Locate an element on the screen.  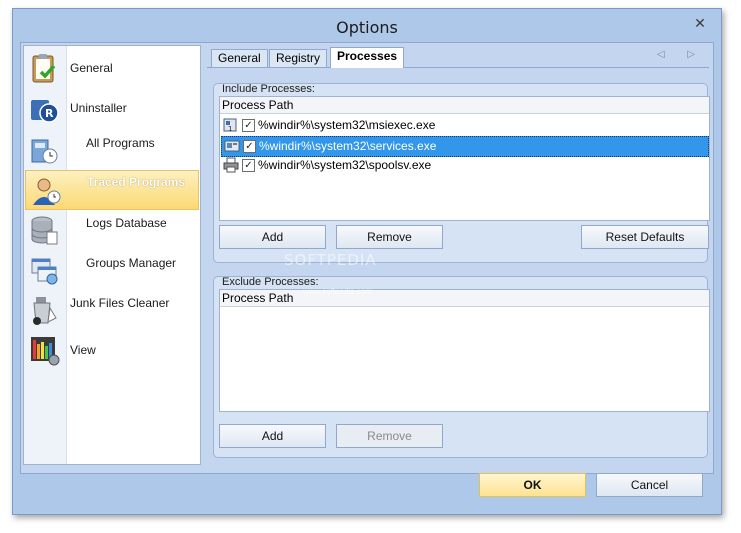
process-path: %windir%\system32\msiexec.exe is located at coordinates (347, 125).